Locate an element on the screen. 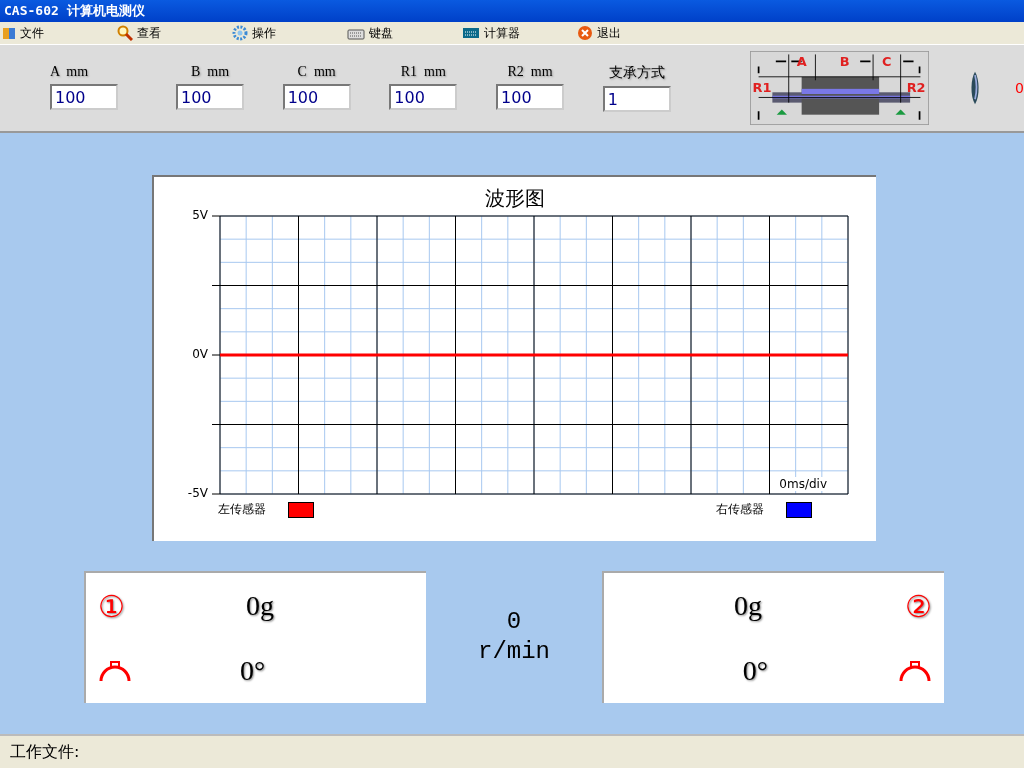 The width and height of the screenshot is (1024, 768). legend-label: 左传感器 is located at coordinates (242, 509).